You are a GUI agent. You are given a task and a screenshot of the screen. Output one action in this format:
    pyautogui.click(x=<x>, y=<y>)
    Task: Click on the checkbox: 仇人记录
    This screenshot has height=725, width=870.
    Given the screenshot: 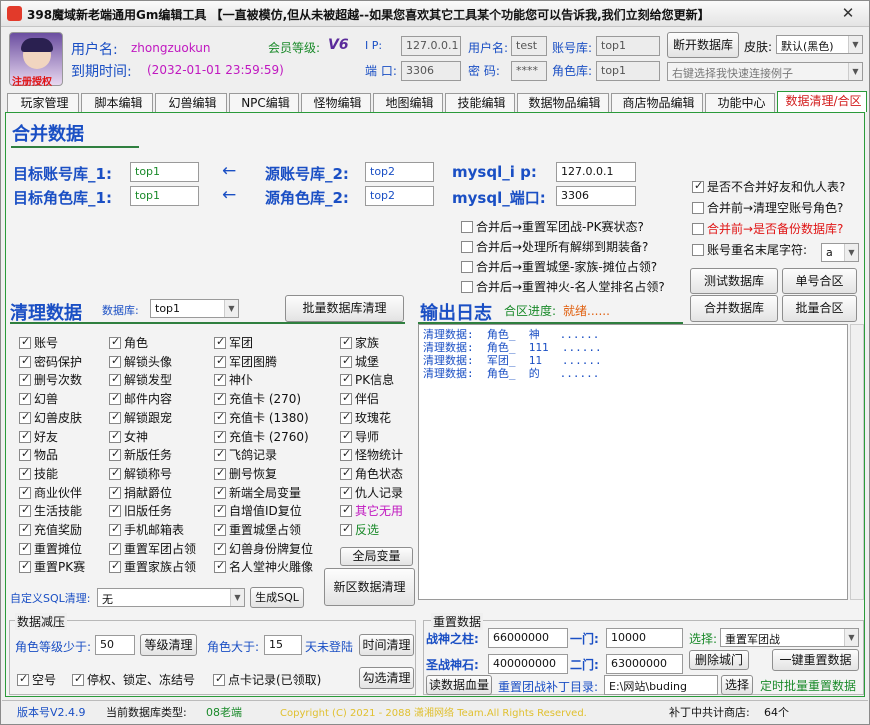 What is the action you would take?
    pyautogui.click(x=371, y=492)
    